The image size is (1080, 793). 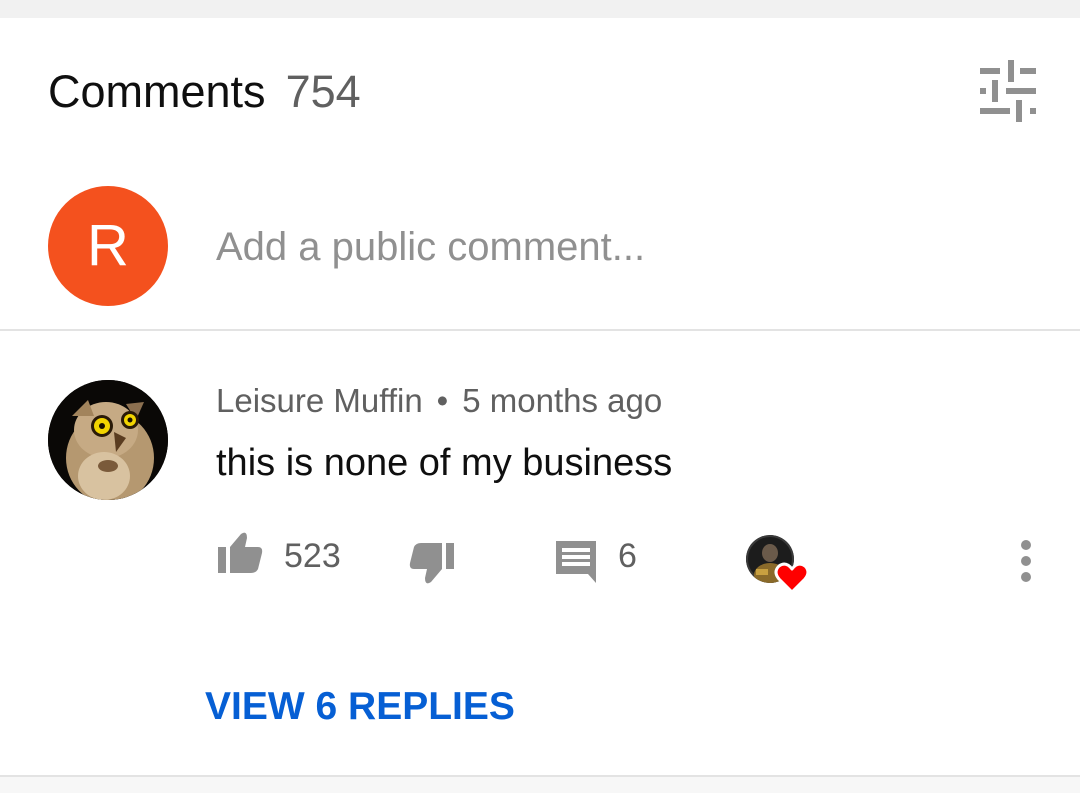 I want to click on heart-icon, so click(x=792, y=578).